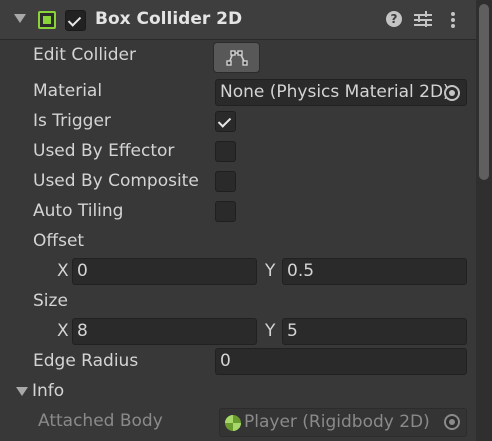 The height and width of the screenshot is (441, 492). What do you see at coordinates (48, 391) in the screenshot?
I see `info-foldout-label: Info` at bounding box center [48, 391].